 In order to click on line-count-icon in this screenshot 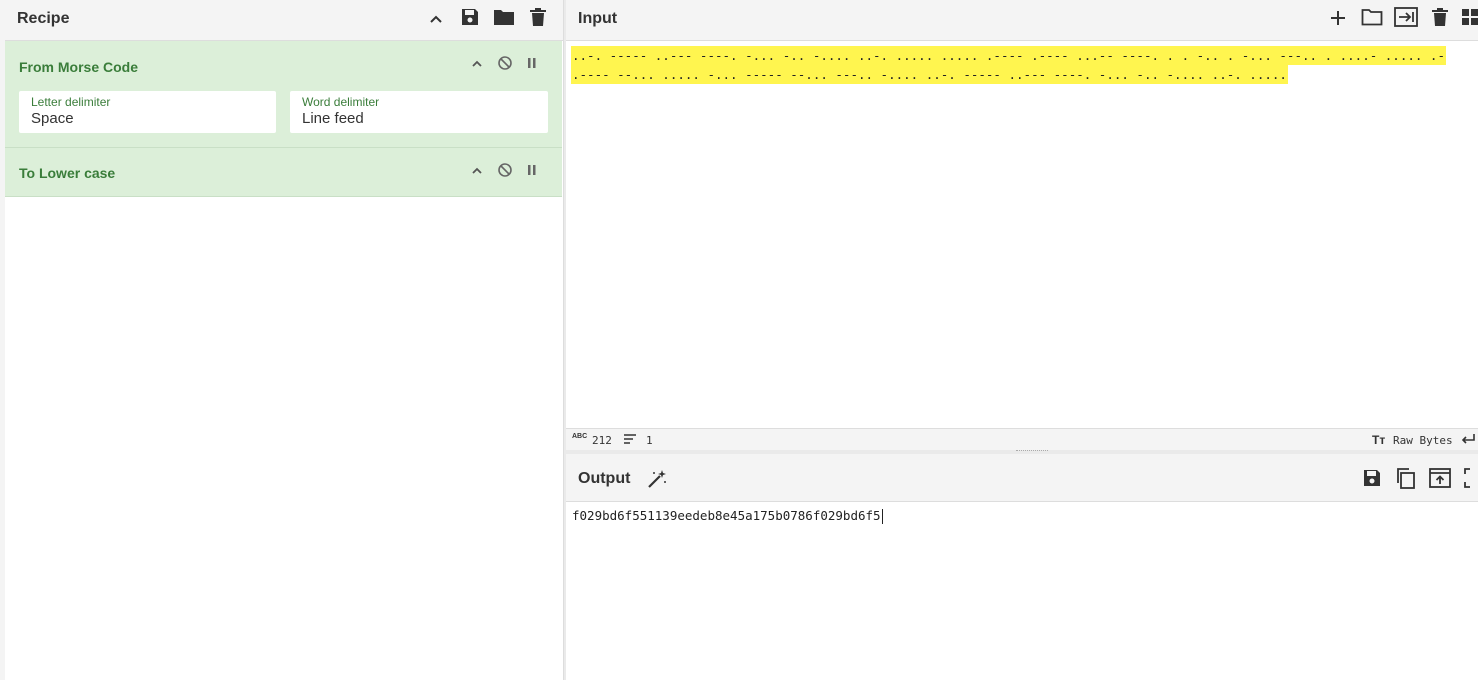, I will do `click(630, 439)`.